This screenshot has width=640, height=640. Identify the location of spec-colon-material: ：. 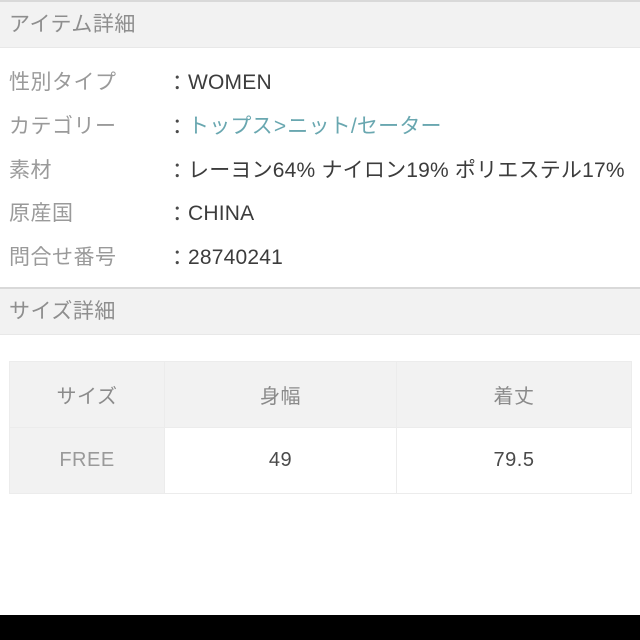
(182, 170).